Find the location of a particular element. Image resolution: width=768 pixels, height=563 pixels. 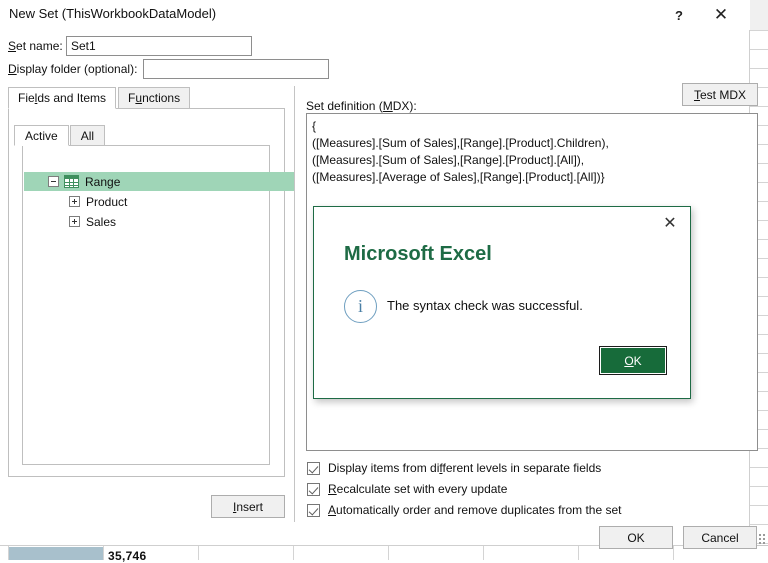

cancel-button: Cancel is located at coordinates (720, 537).